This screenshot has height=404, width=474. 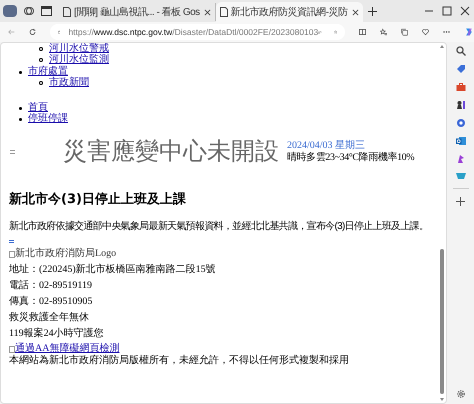 What do you see at coordinates (65, 254) in the screenshot?
I see `logo-alt-text: 新北市政府消防局Logo` at bounding box center [65, 254].